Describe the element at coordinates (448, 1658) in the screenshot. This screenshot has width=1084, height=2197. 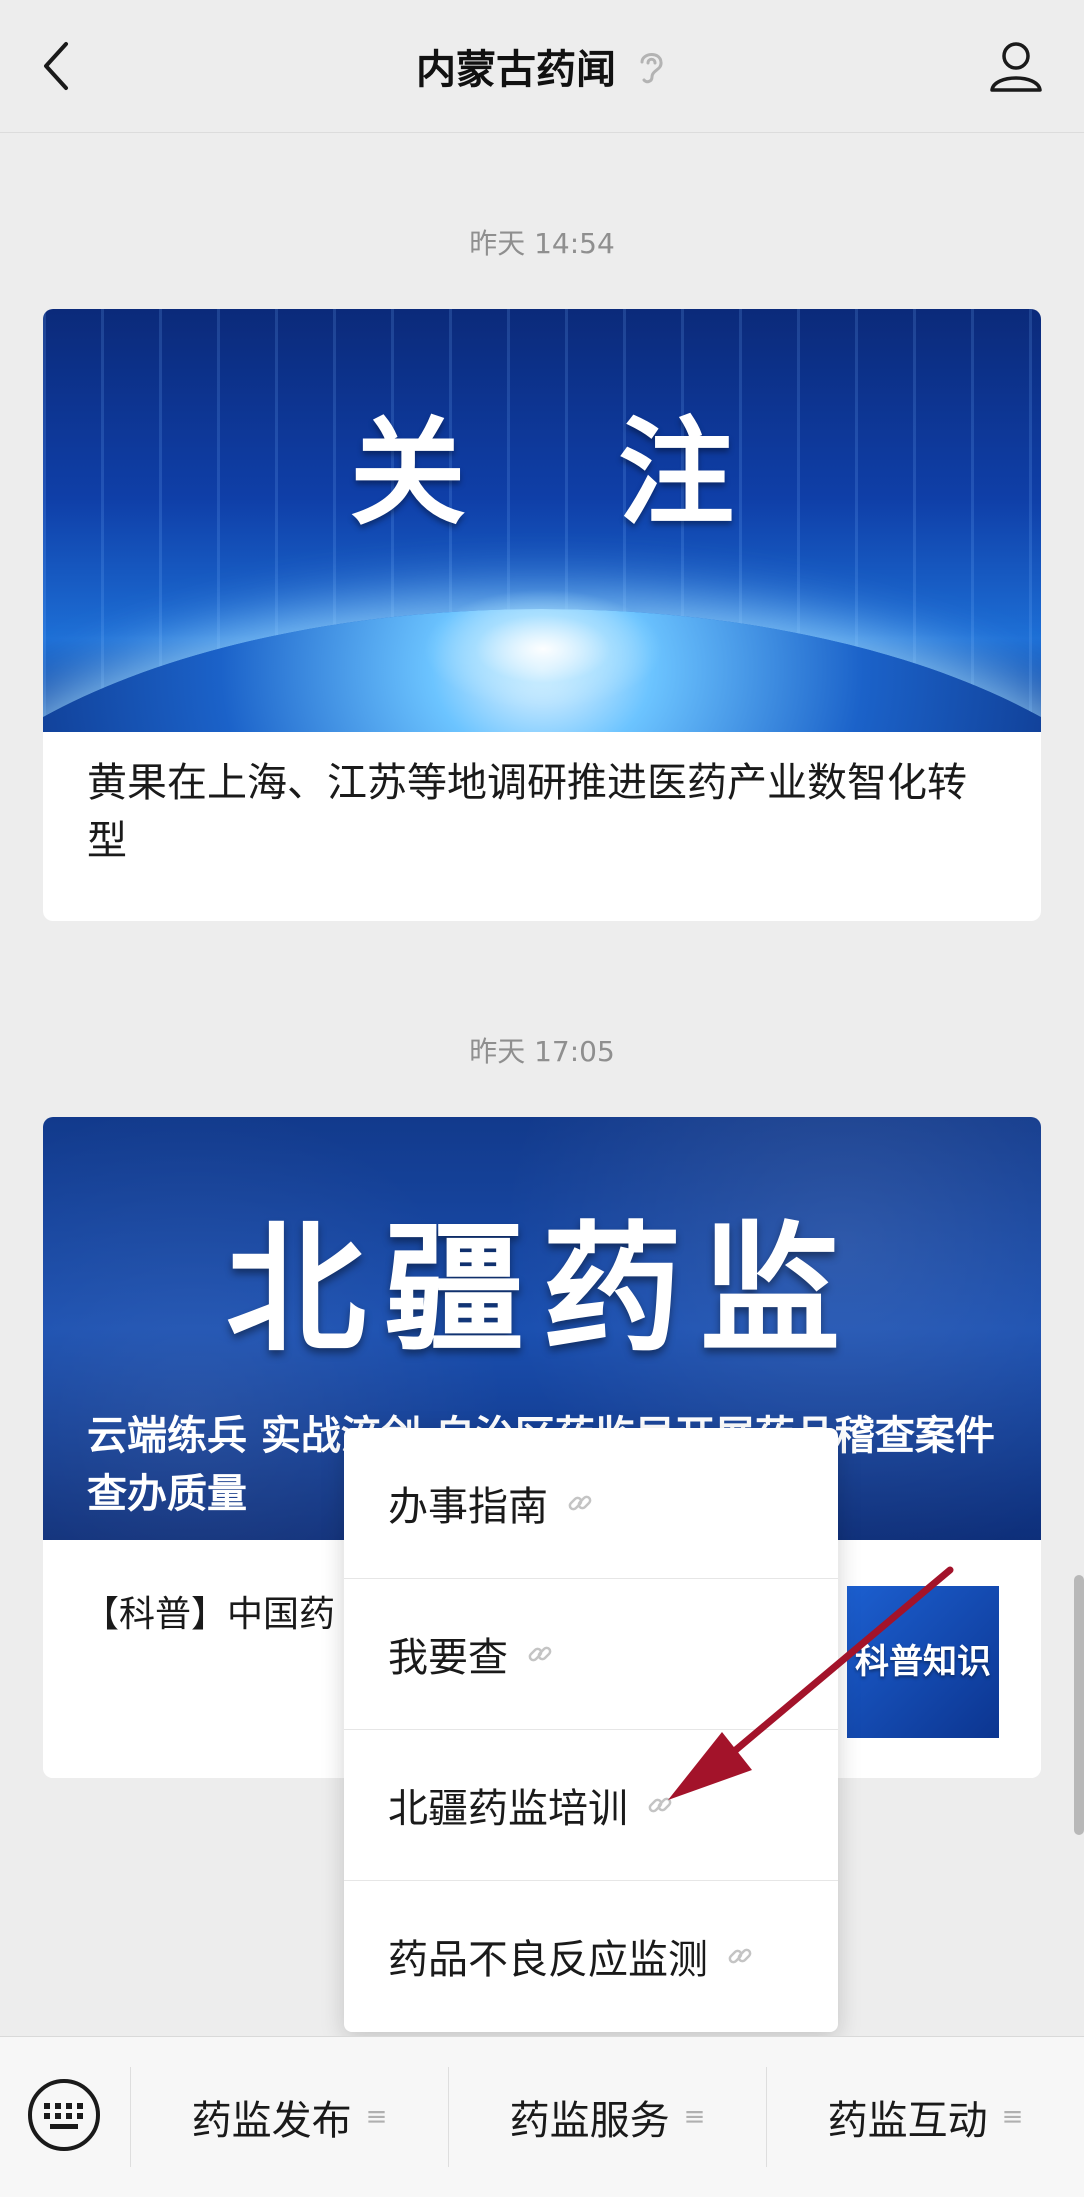
I see `submenu-item-label: 我要查` at that location.